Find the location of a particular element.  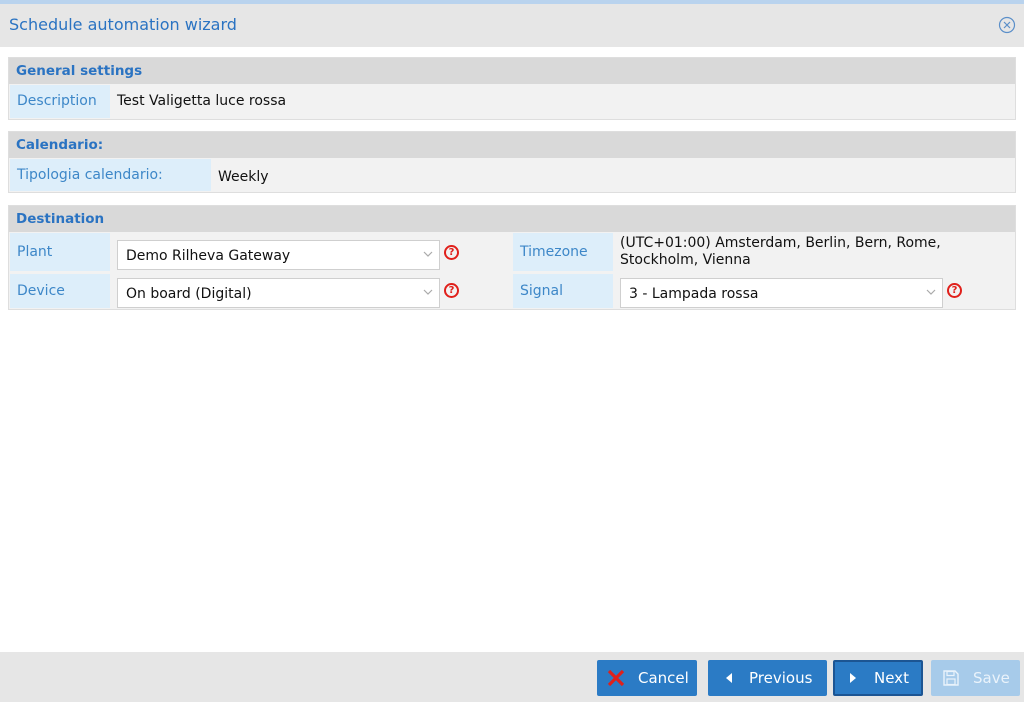

plant-select: Demo Rilheva Gateway is located at coordinates (278, 255).